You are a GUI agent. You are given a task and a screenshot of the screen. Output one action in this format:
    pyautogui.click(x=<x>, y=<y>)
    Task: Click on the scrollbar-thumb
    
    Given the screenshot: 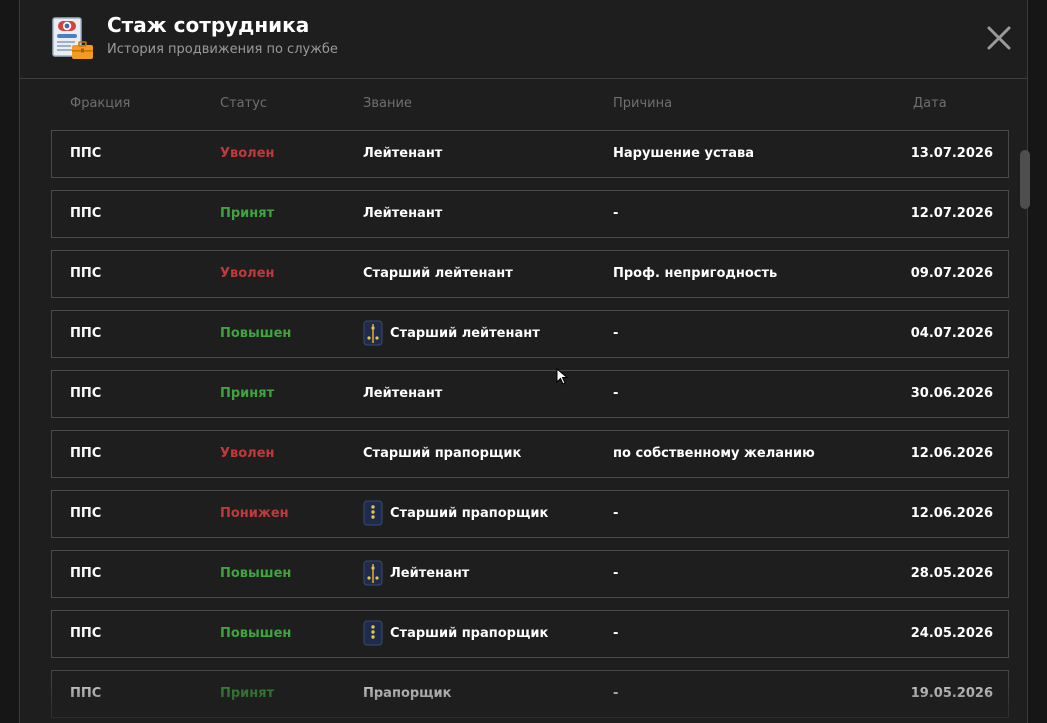 What is the action you would take?
    pyautogui.click(x=1025, y=179)
    